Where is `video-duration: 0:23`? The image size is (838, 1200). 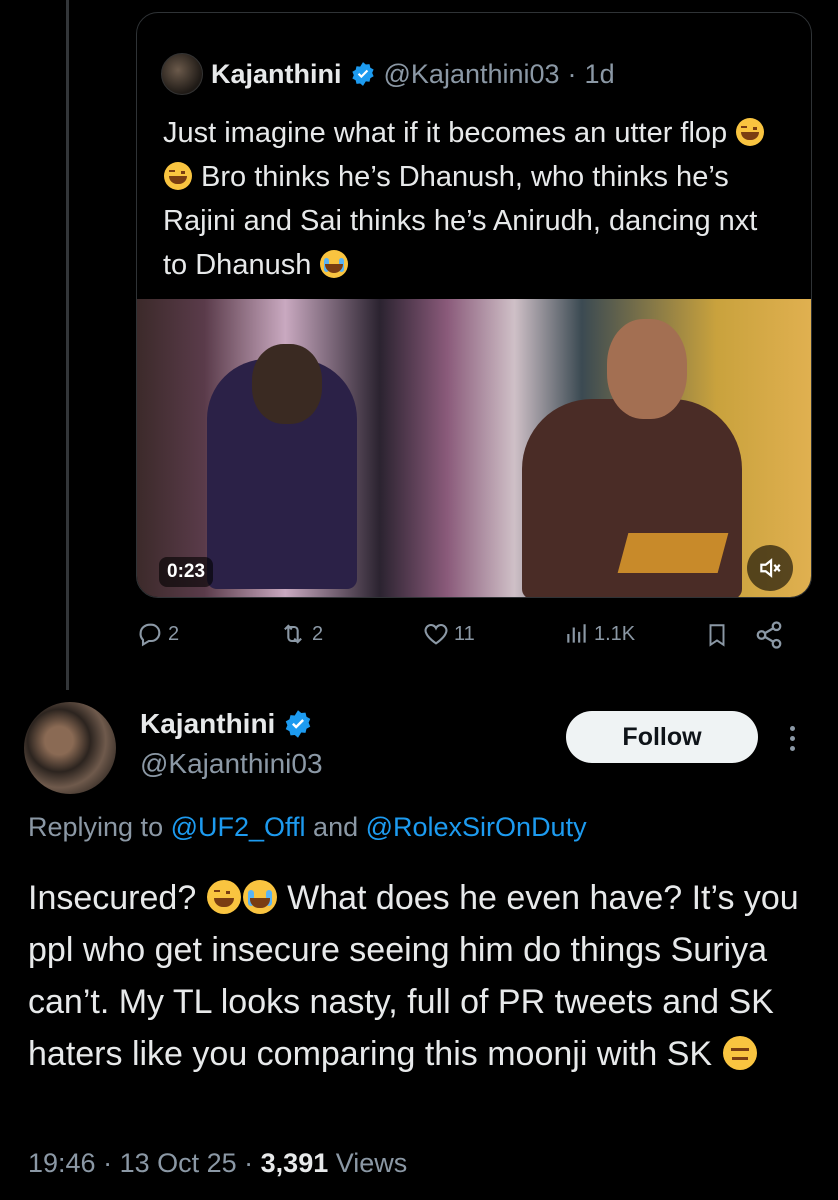 video-duration: 0:23 is located at coordinates (186, 572).